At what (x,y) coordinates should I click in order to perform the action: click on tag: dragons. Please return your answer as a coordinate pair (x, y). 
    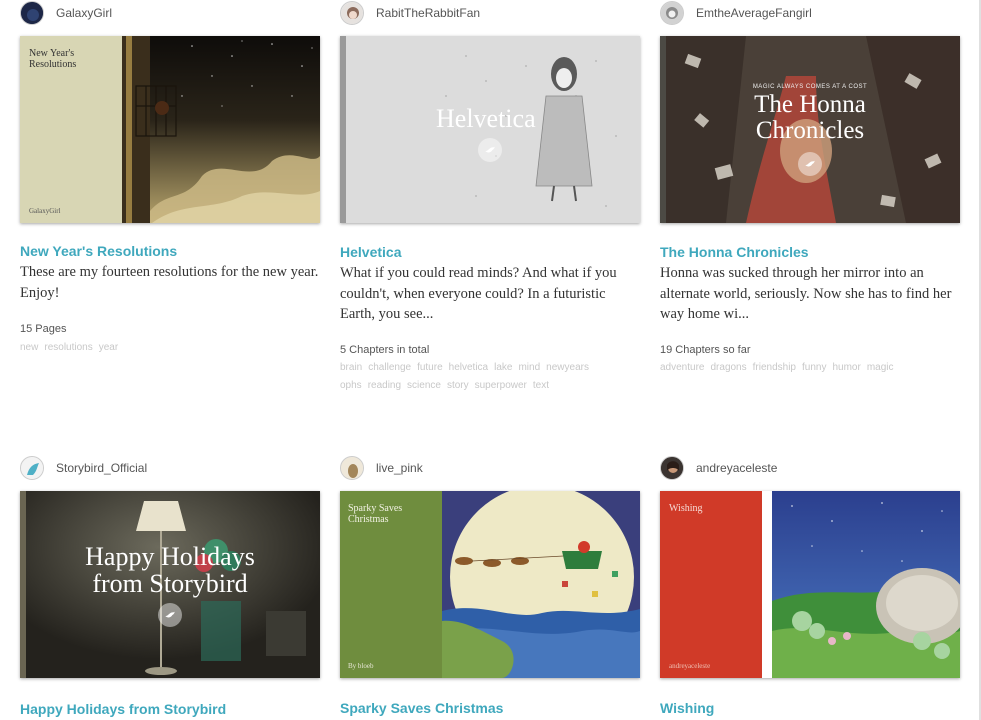
    Looking at the image, I should click on (728, 367).